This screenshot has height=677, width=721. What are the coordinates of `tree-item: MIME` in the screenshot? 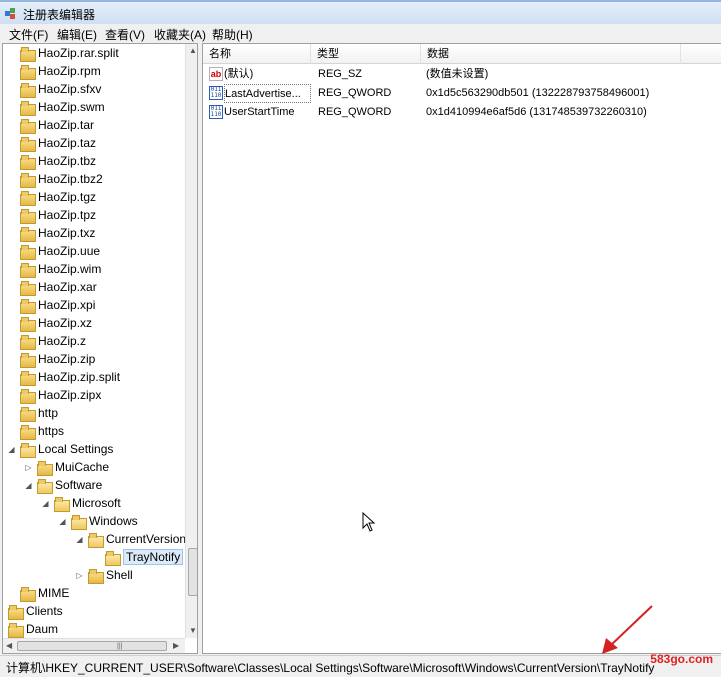 It's located at (38, 593).